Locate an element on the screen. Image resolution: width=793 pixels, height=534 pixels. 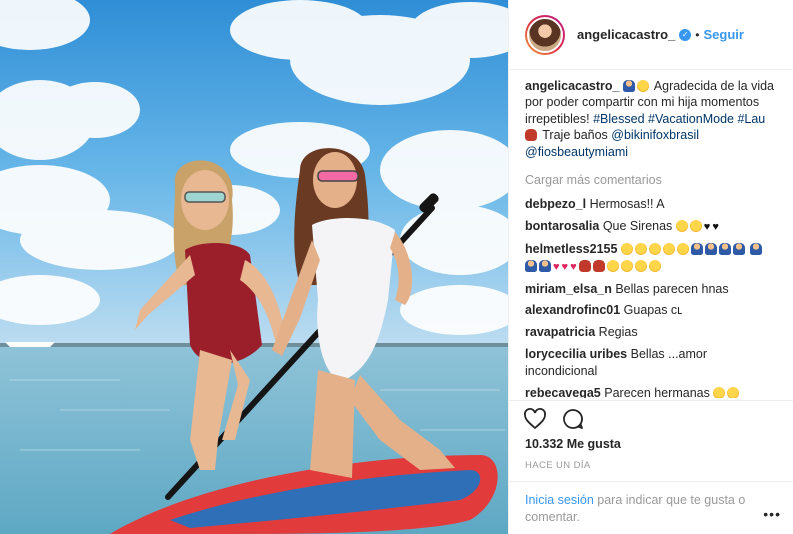
comment-text: Parecen hermanas is located at coordinates (657, 391).